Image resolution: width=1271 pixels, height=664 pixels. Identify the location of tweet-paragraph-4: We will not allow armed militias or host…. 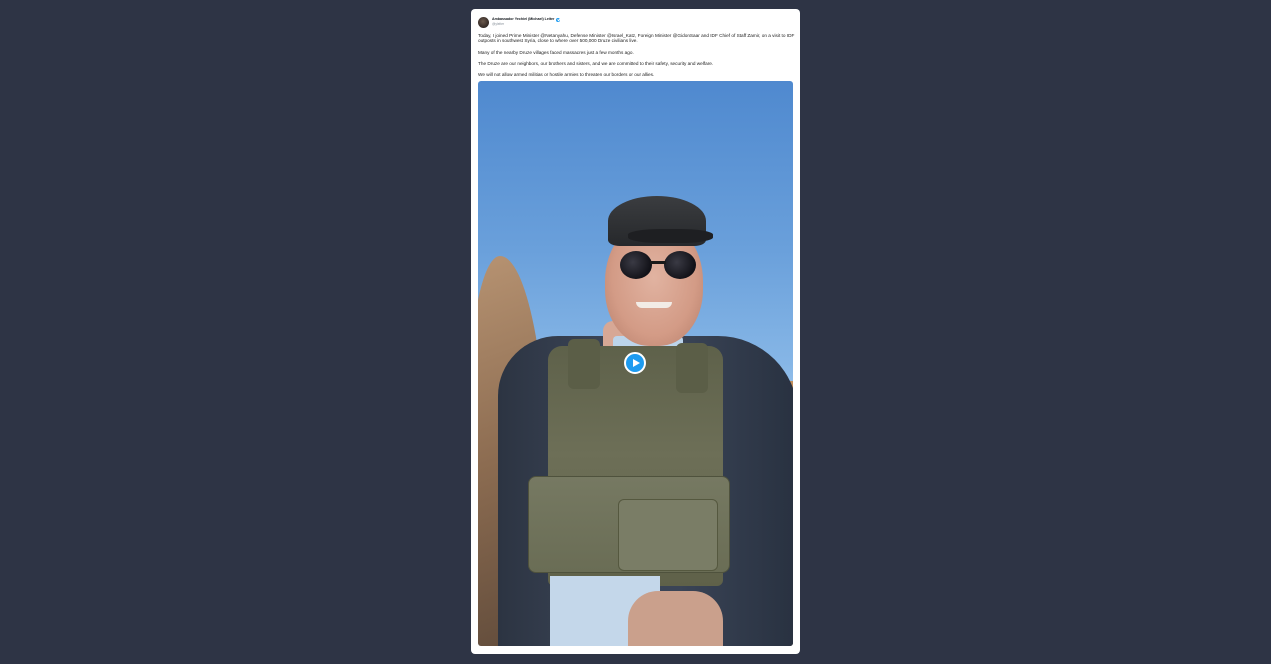
(566, 75).